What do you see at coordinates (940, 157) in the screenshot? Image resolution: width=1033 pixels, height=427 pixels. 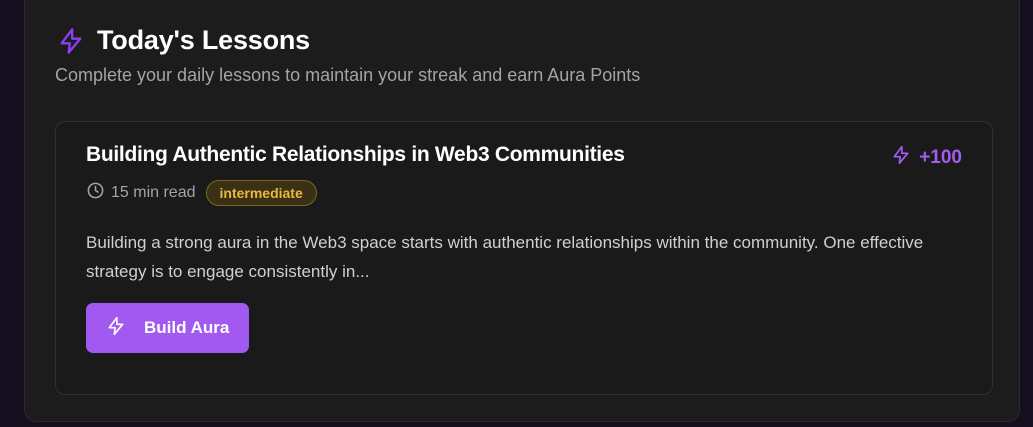 I see `points-value: +100` at bounding box center [940, 157].